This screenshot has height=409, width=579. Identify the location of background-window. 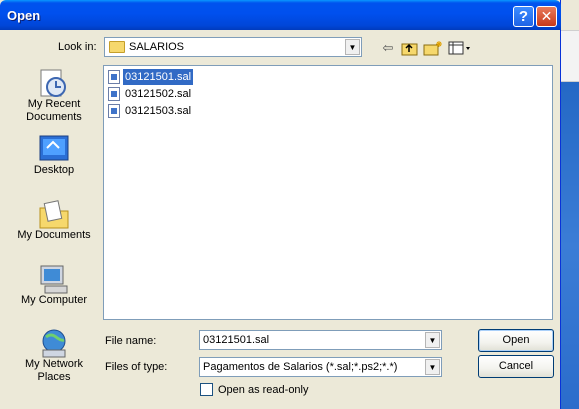
(569, 204).